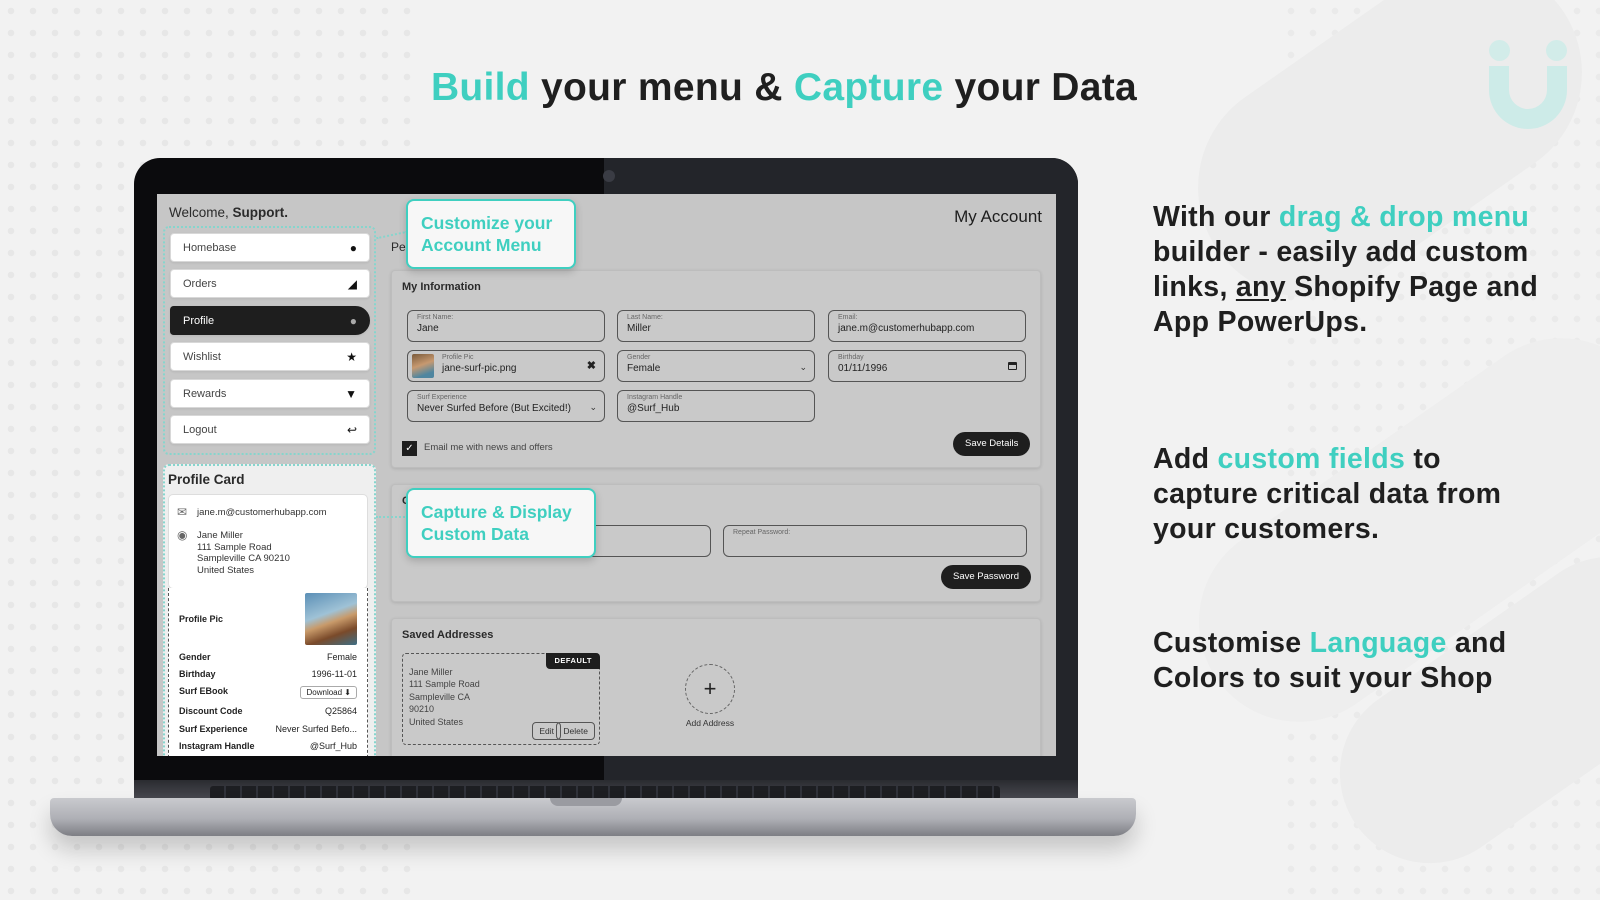  I want to click on panel-title: My Information, so click(441, 287).